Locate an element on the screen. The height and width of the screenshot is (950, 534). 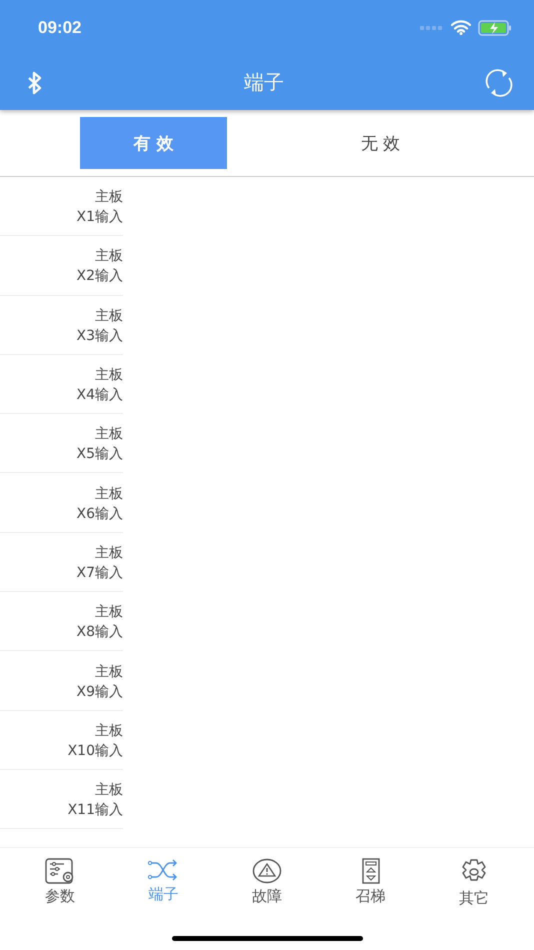
terminal-label: X10输入 is located at coordinates (95, 751).